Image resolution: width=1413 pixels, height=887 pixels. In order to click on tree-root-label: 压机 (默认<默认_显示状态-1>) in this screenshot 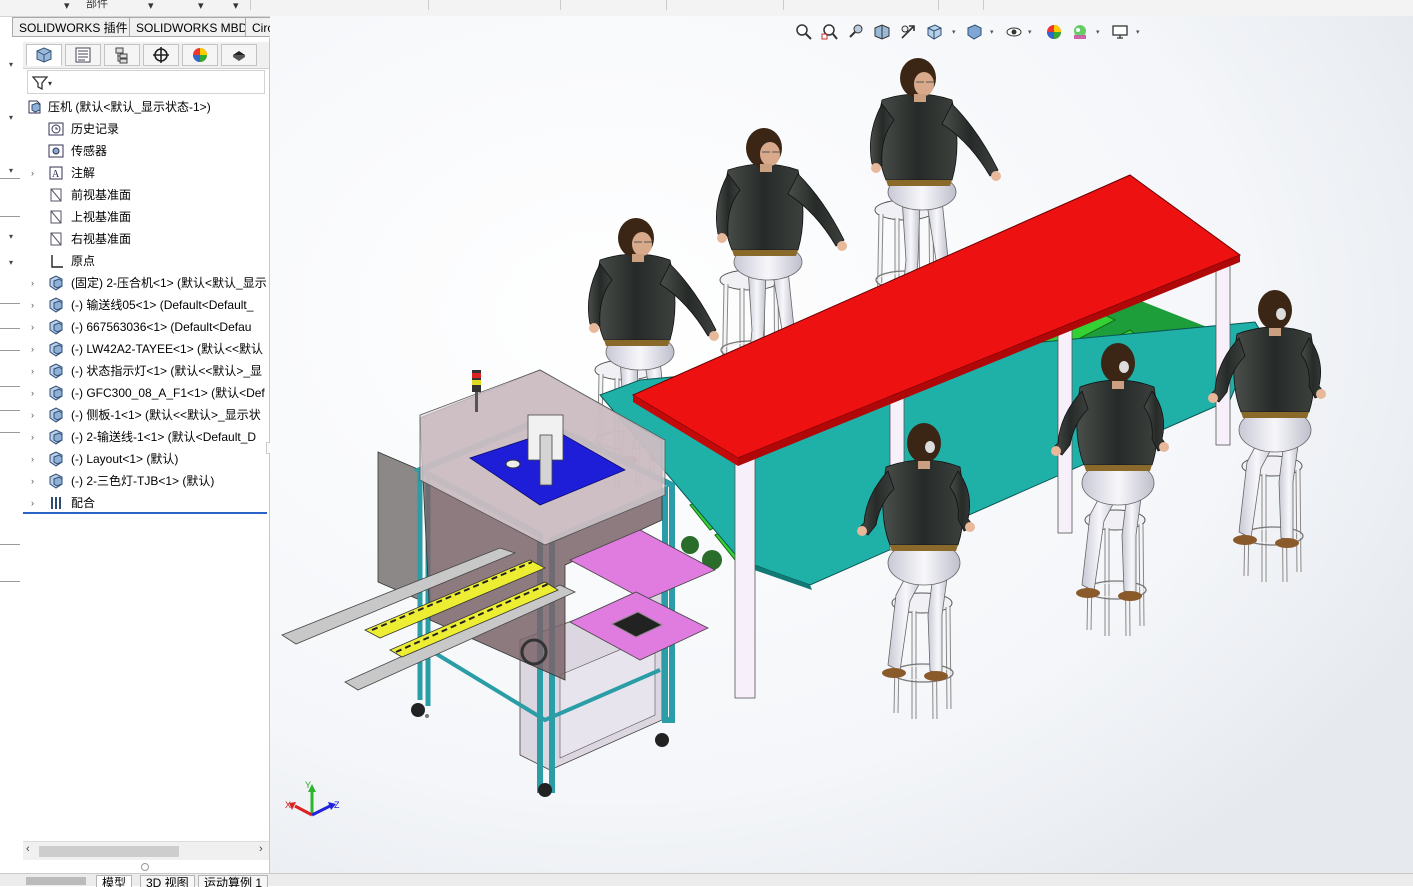, I will do `click(129, 107)`.